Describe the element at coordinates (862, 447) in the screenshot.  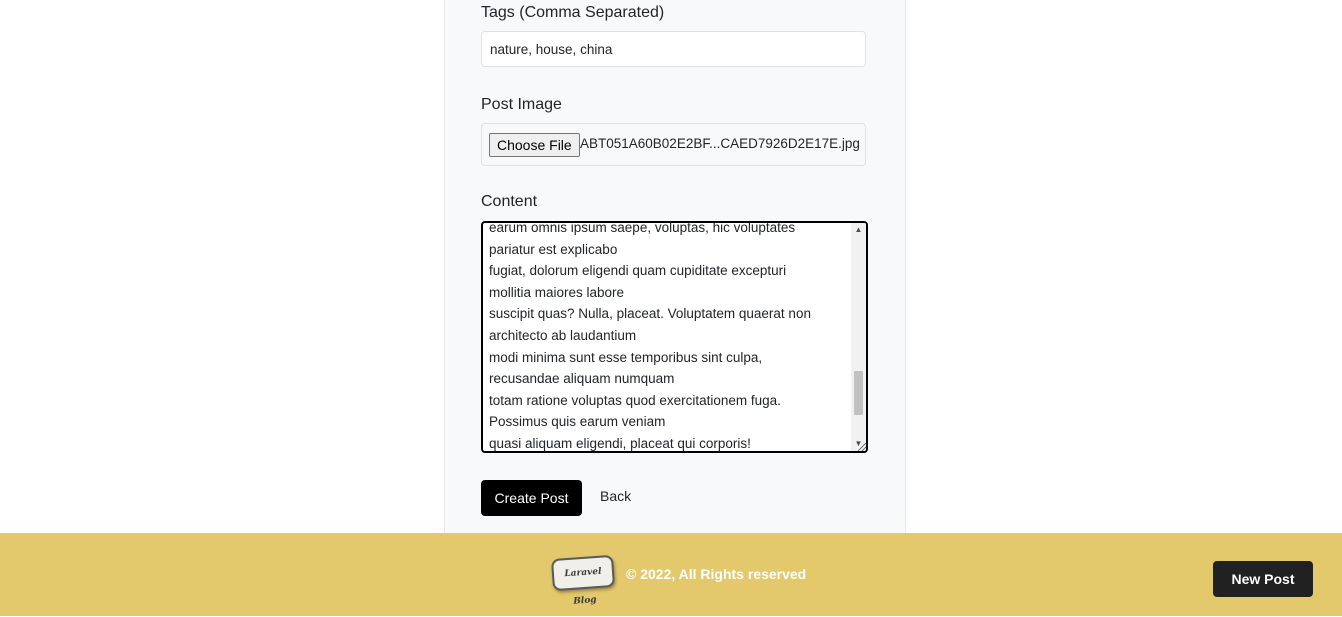
I see `resize-handle-icon` at that location.